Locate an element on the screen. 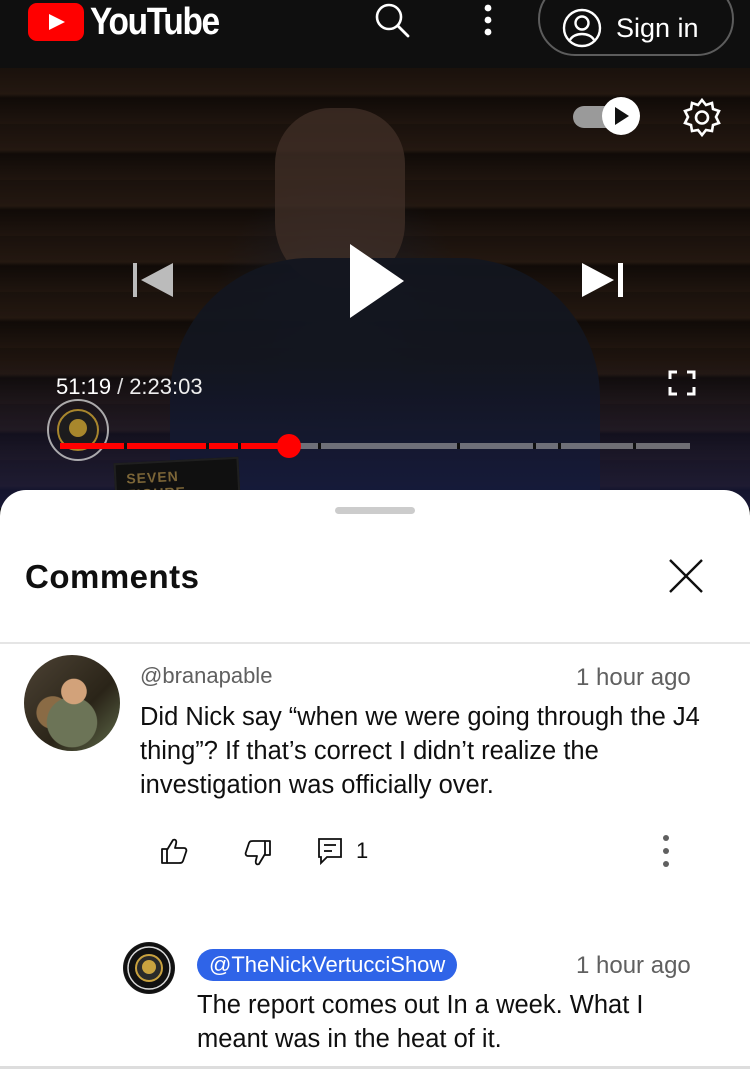  close-icon is located at coordinates (686, 576).